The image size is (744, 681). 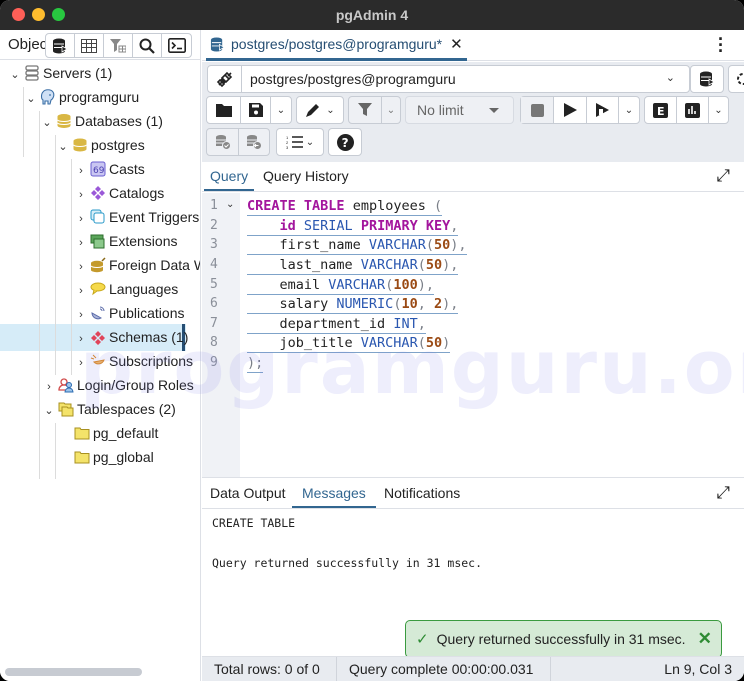 I want to click on execute-query-button, so click(x=570, y=110).